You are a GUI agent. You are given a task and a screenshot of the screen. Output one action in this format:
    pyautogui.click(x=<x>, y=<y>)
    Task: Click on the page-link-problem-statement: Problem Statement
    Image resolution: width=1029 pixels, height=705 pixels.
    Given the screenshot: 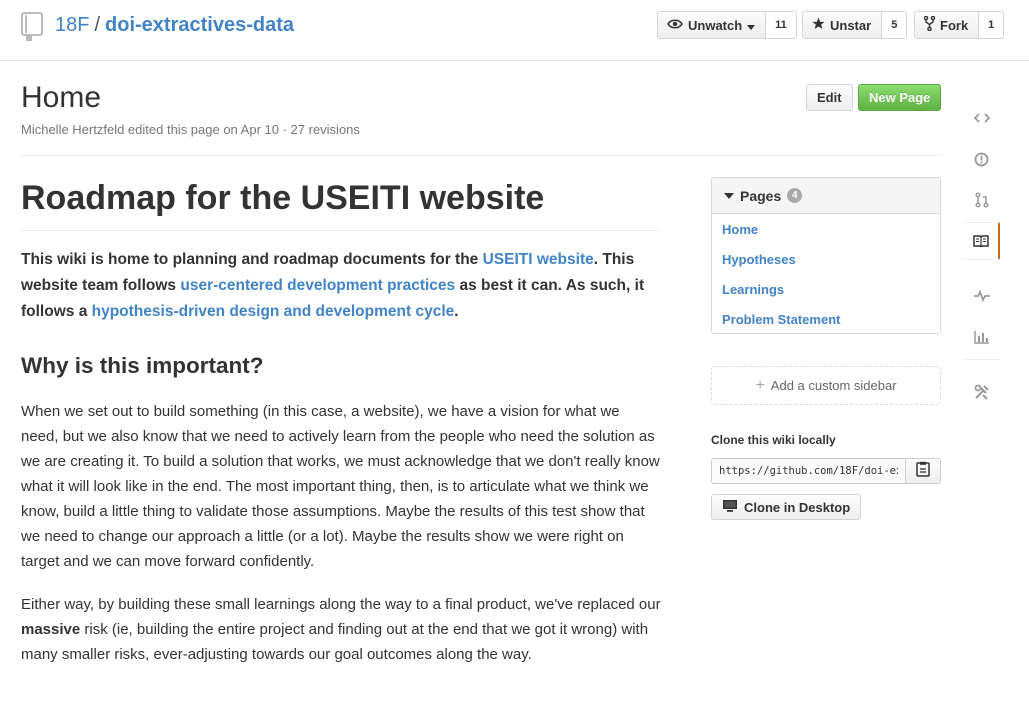 What is the action you would take?
    pyautogui.click(x=826, y=319)
    